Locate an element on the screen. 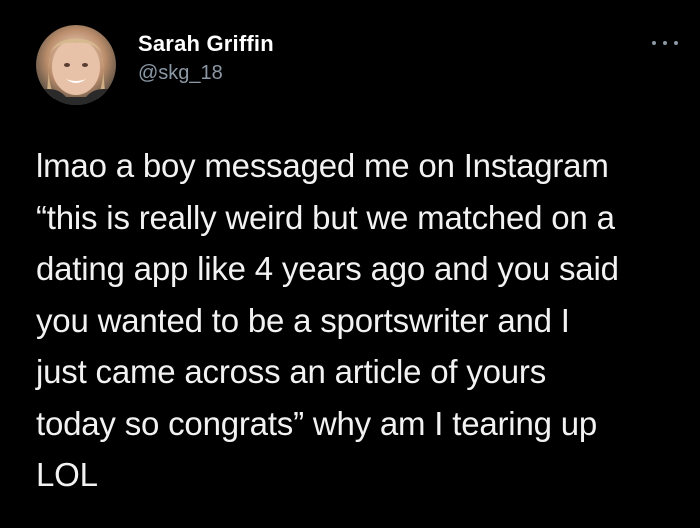 This screenshot has width=700, height=528. profile-photo-icon is located at coordinates (76, 71).